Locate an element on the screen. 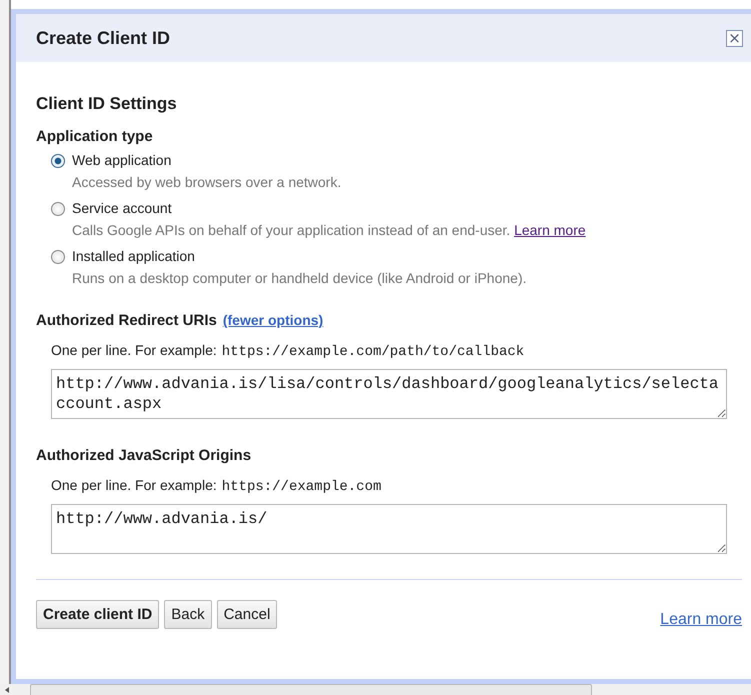 The width and height of the screenshot is (751, 695). option-label: Installed application is located at coordinates (299, 256).